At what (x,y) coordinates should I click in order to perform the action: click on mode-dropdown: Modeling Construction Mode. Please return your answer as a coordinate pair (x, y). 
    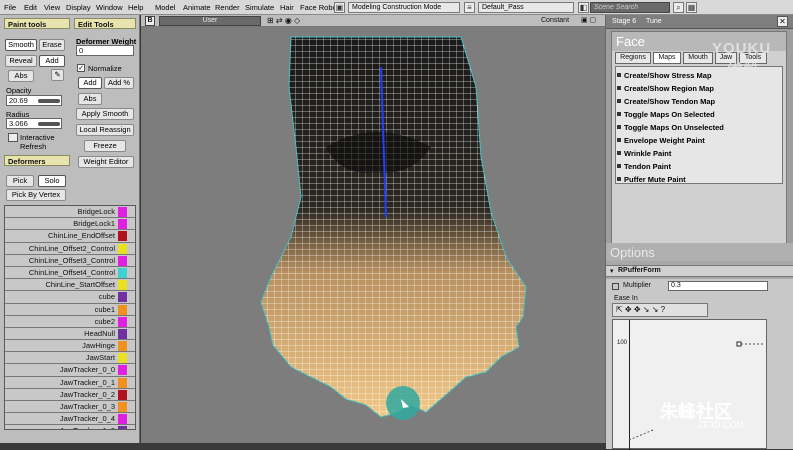
    Looking at the image, I should click on (404, 7).